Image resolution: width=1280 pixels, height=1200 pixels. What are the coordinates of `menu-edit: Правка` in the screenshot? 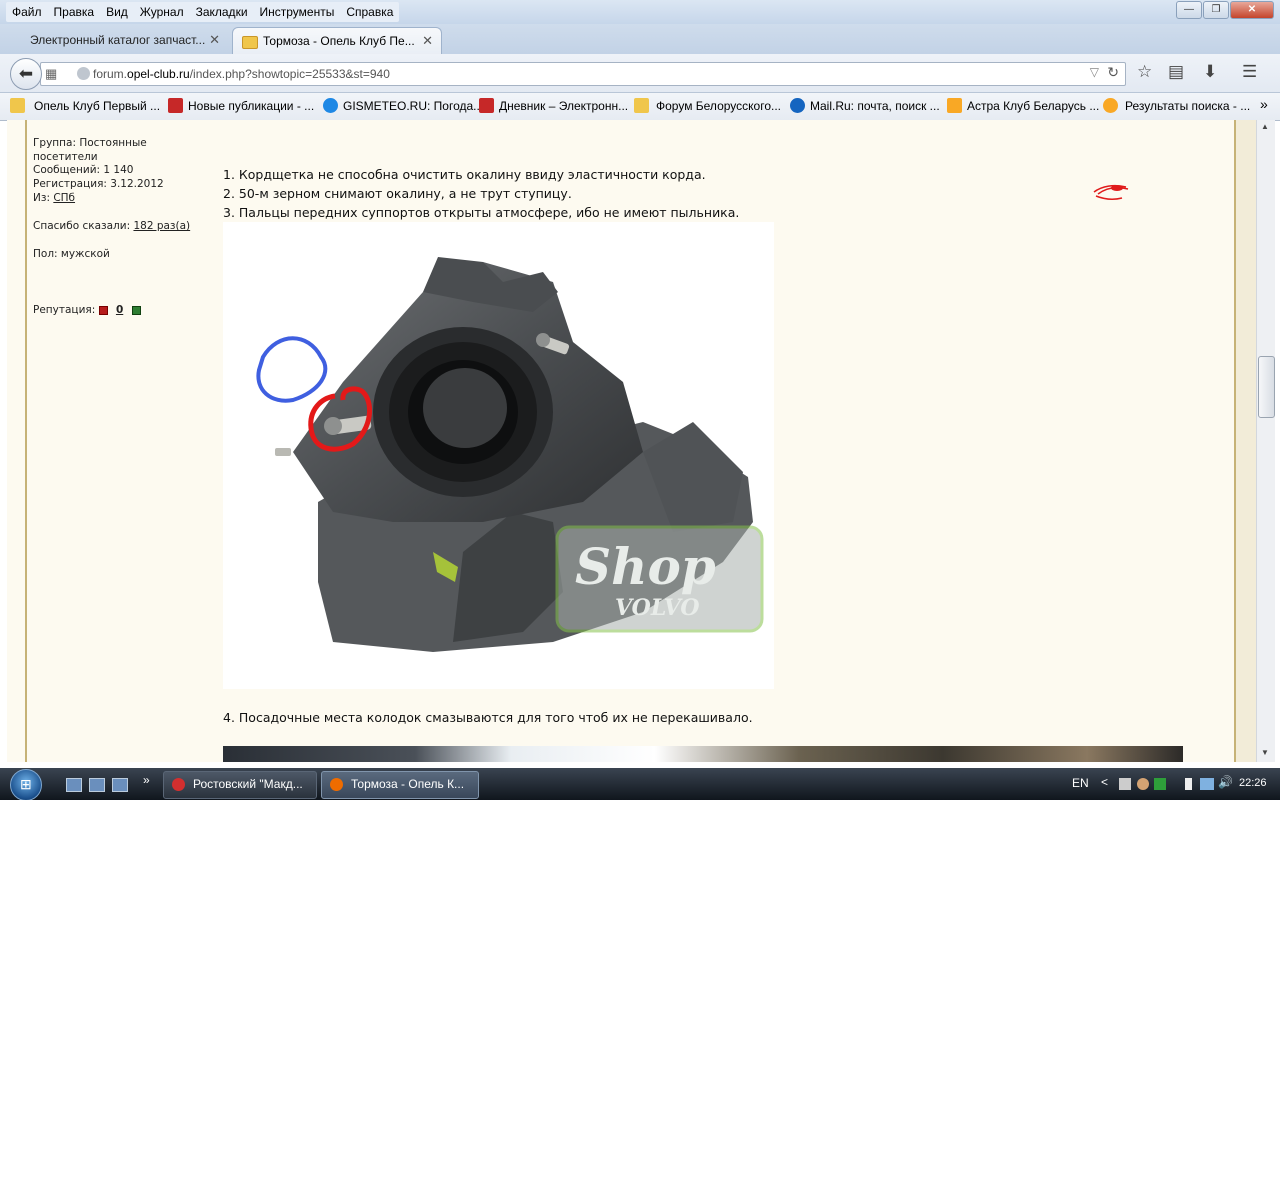 It's located at (74, 12).